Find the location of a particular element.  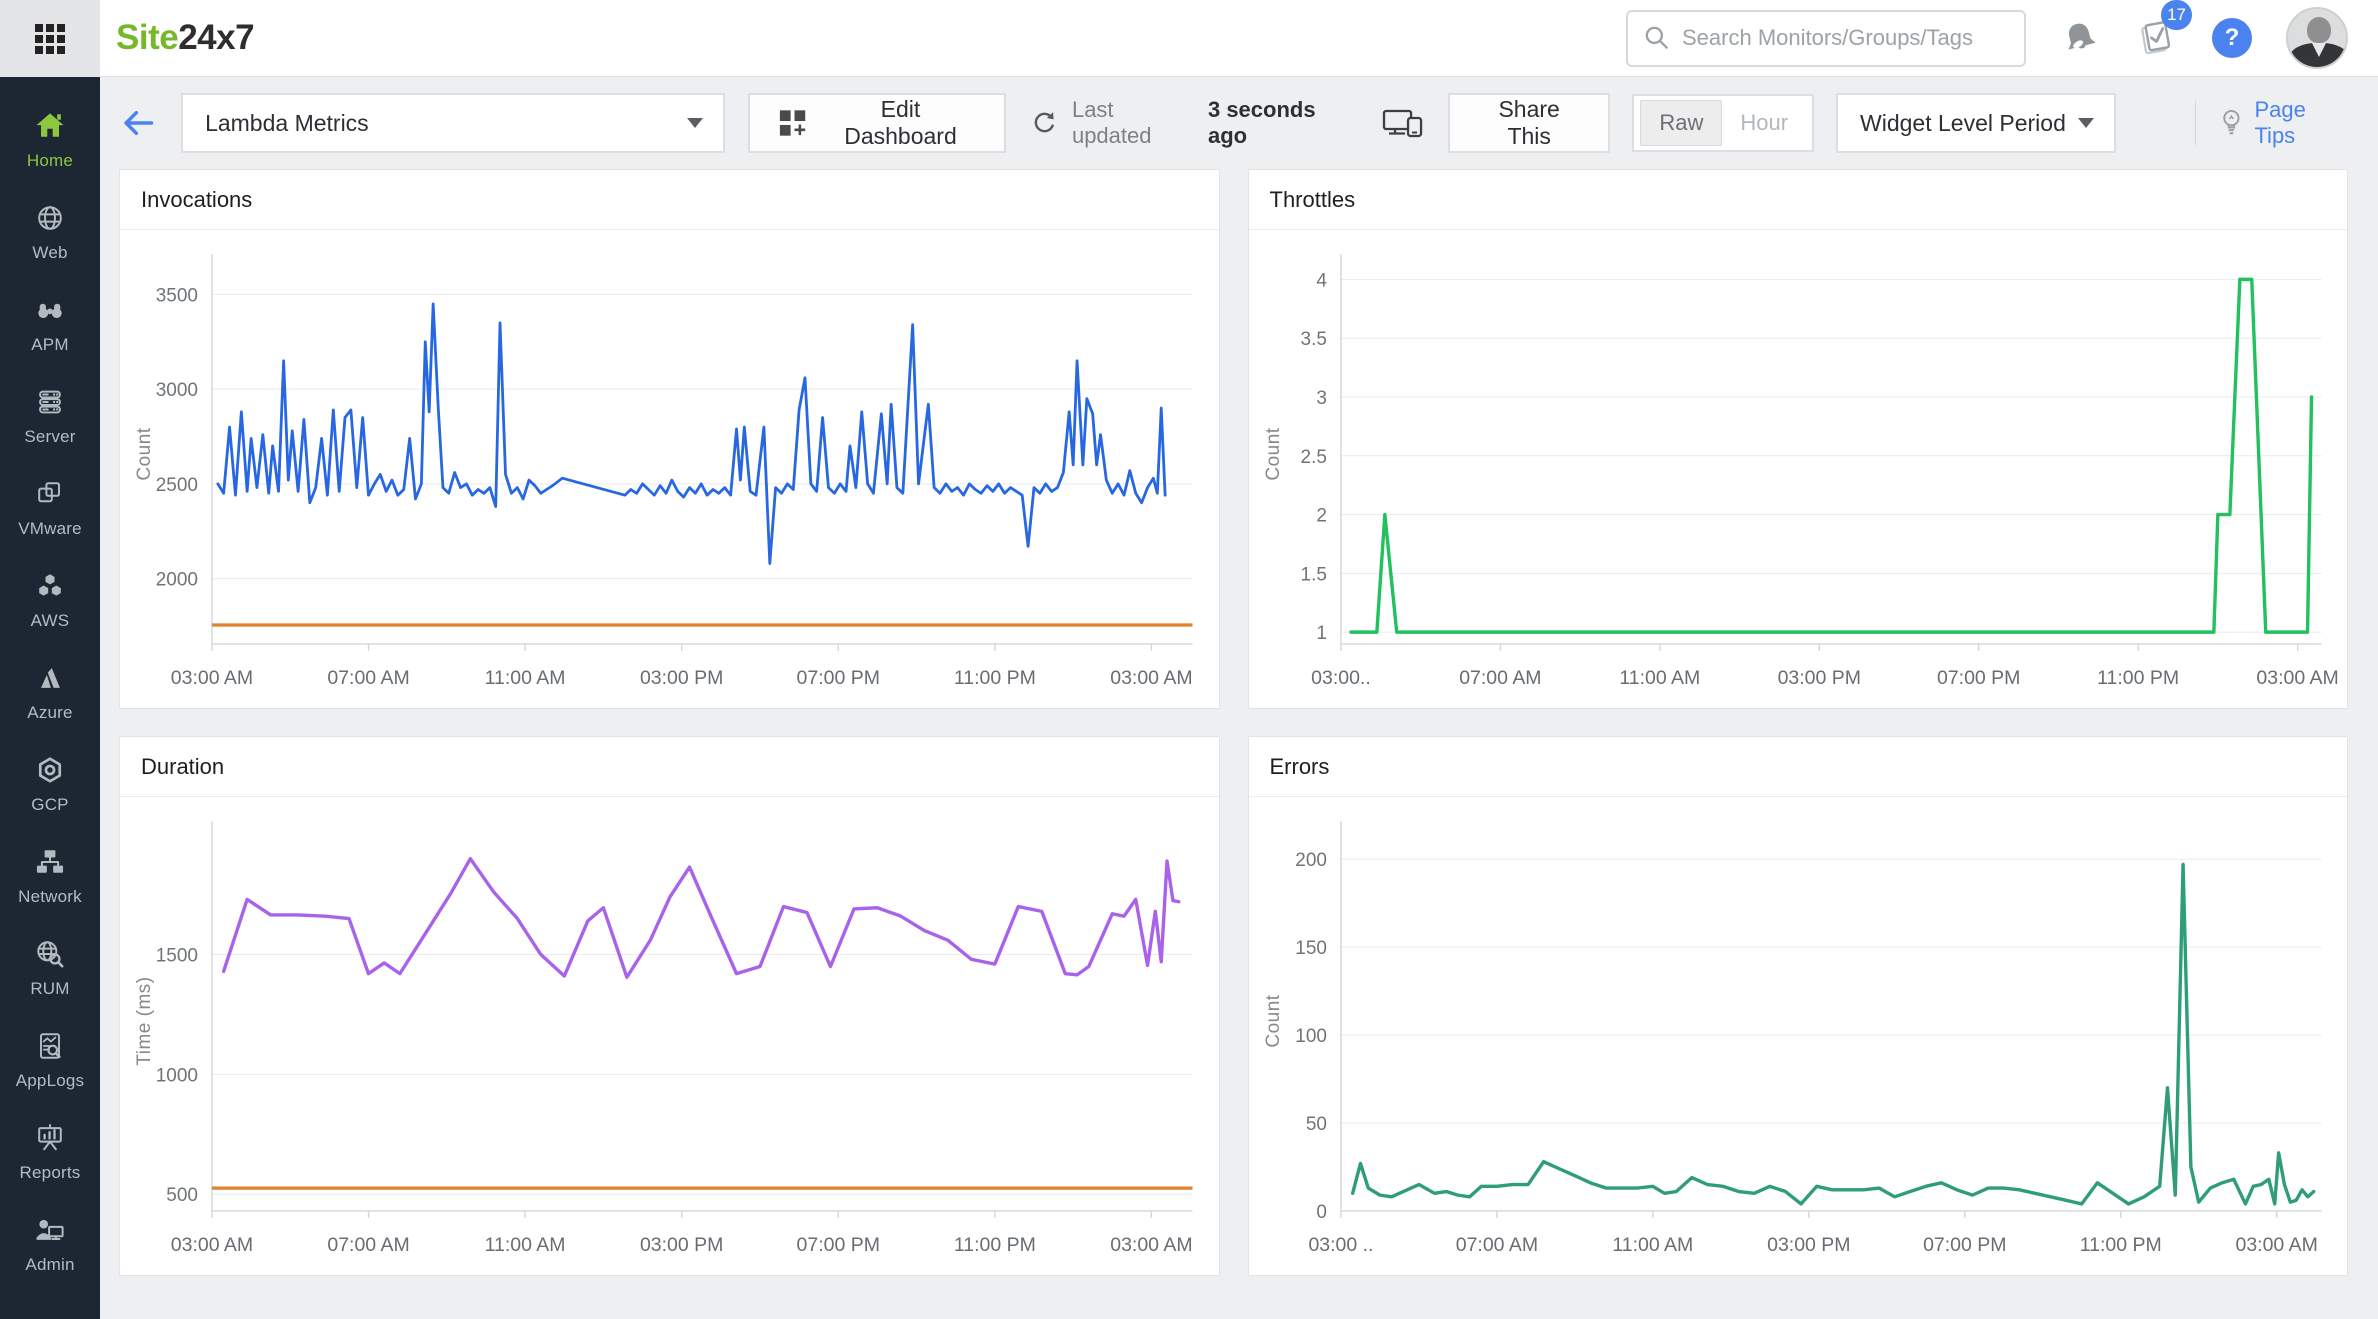

sidebar-item-gcp: GCP is located at coordinates (50, 783).